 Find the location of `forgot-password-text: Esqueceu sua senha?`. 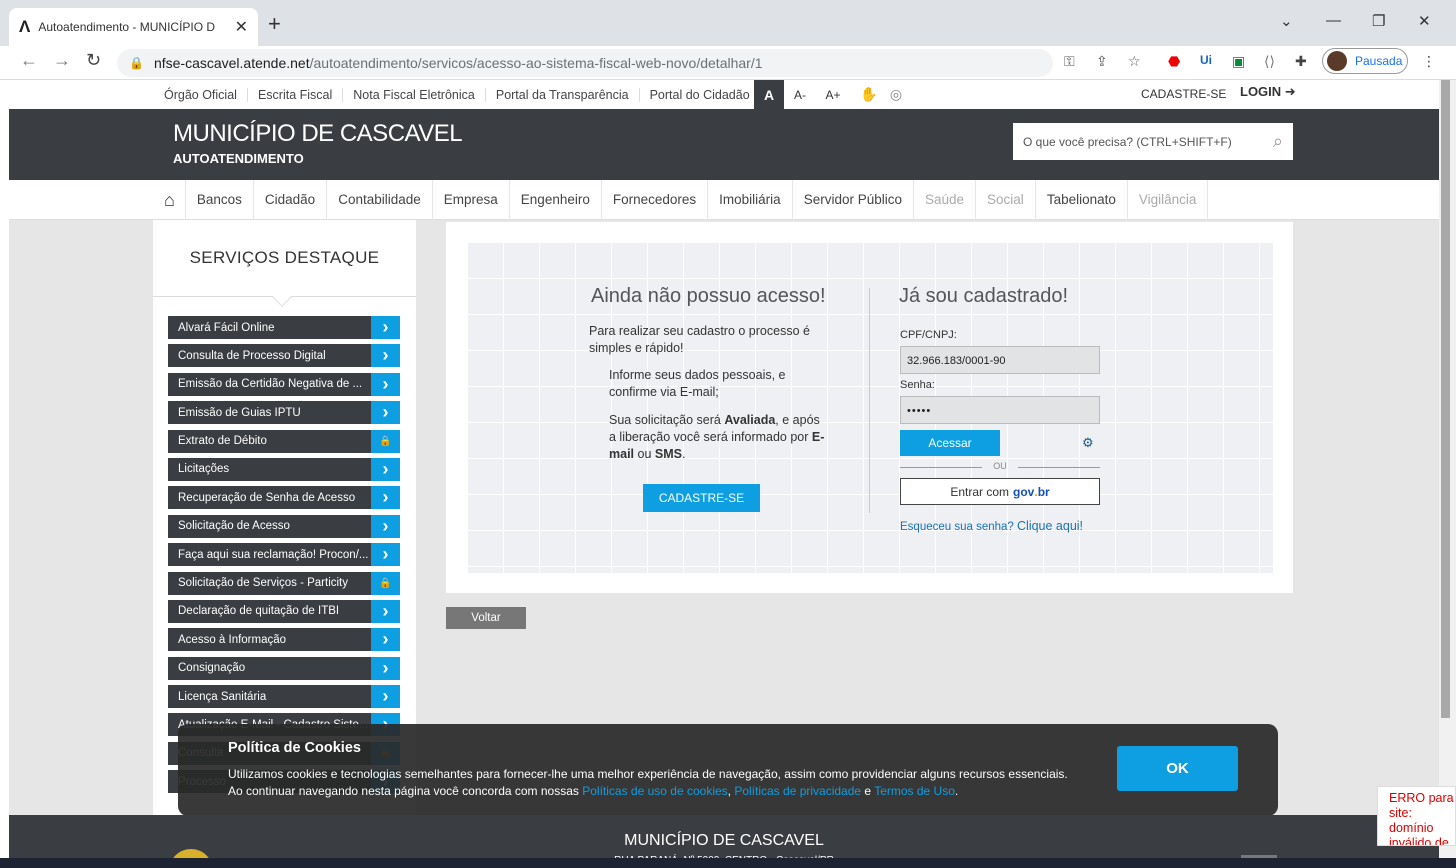

forgot-password-text: Esqueceu sua senha? is located at coordinates (959, 527).